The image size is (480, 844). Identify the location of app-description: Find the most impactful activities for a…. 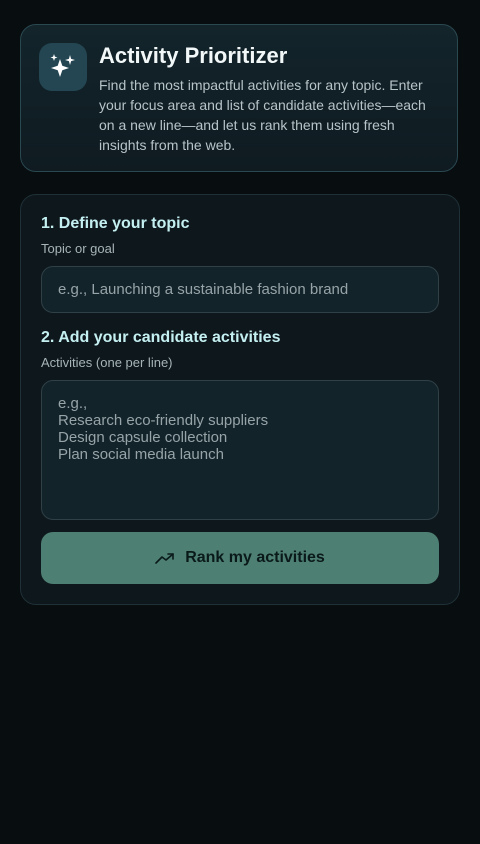
(262, 115).